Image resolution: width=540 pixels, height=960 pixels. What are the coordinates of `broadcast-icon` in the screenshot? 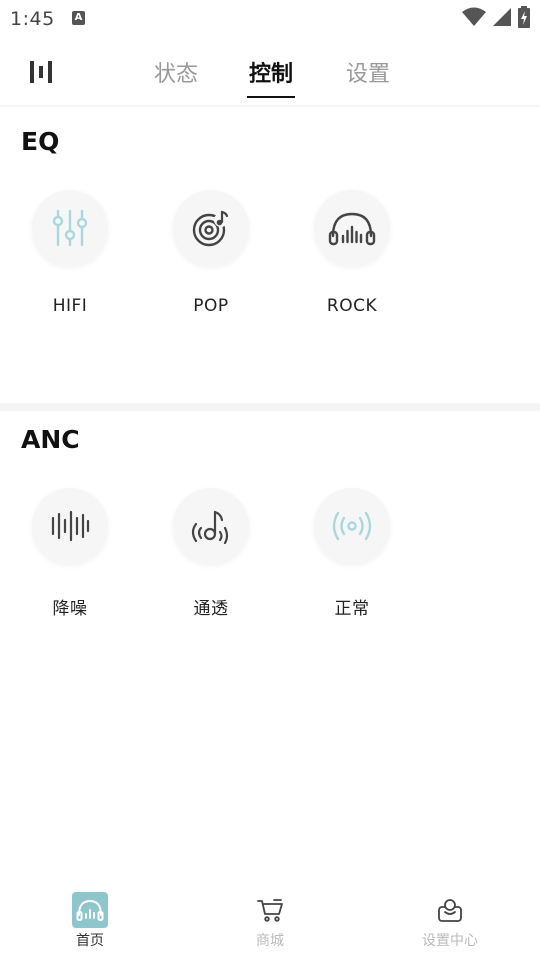 It's located at (352, 526).